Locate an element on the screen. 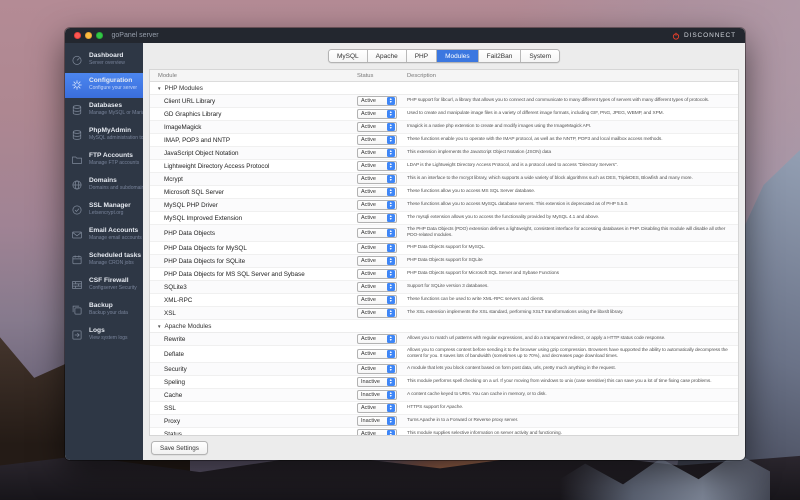 The image size is (800, 500). tabs-bar: MySQL Apache PHP Modules Fail2Ban System is located at coordinates (444, 56).